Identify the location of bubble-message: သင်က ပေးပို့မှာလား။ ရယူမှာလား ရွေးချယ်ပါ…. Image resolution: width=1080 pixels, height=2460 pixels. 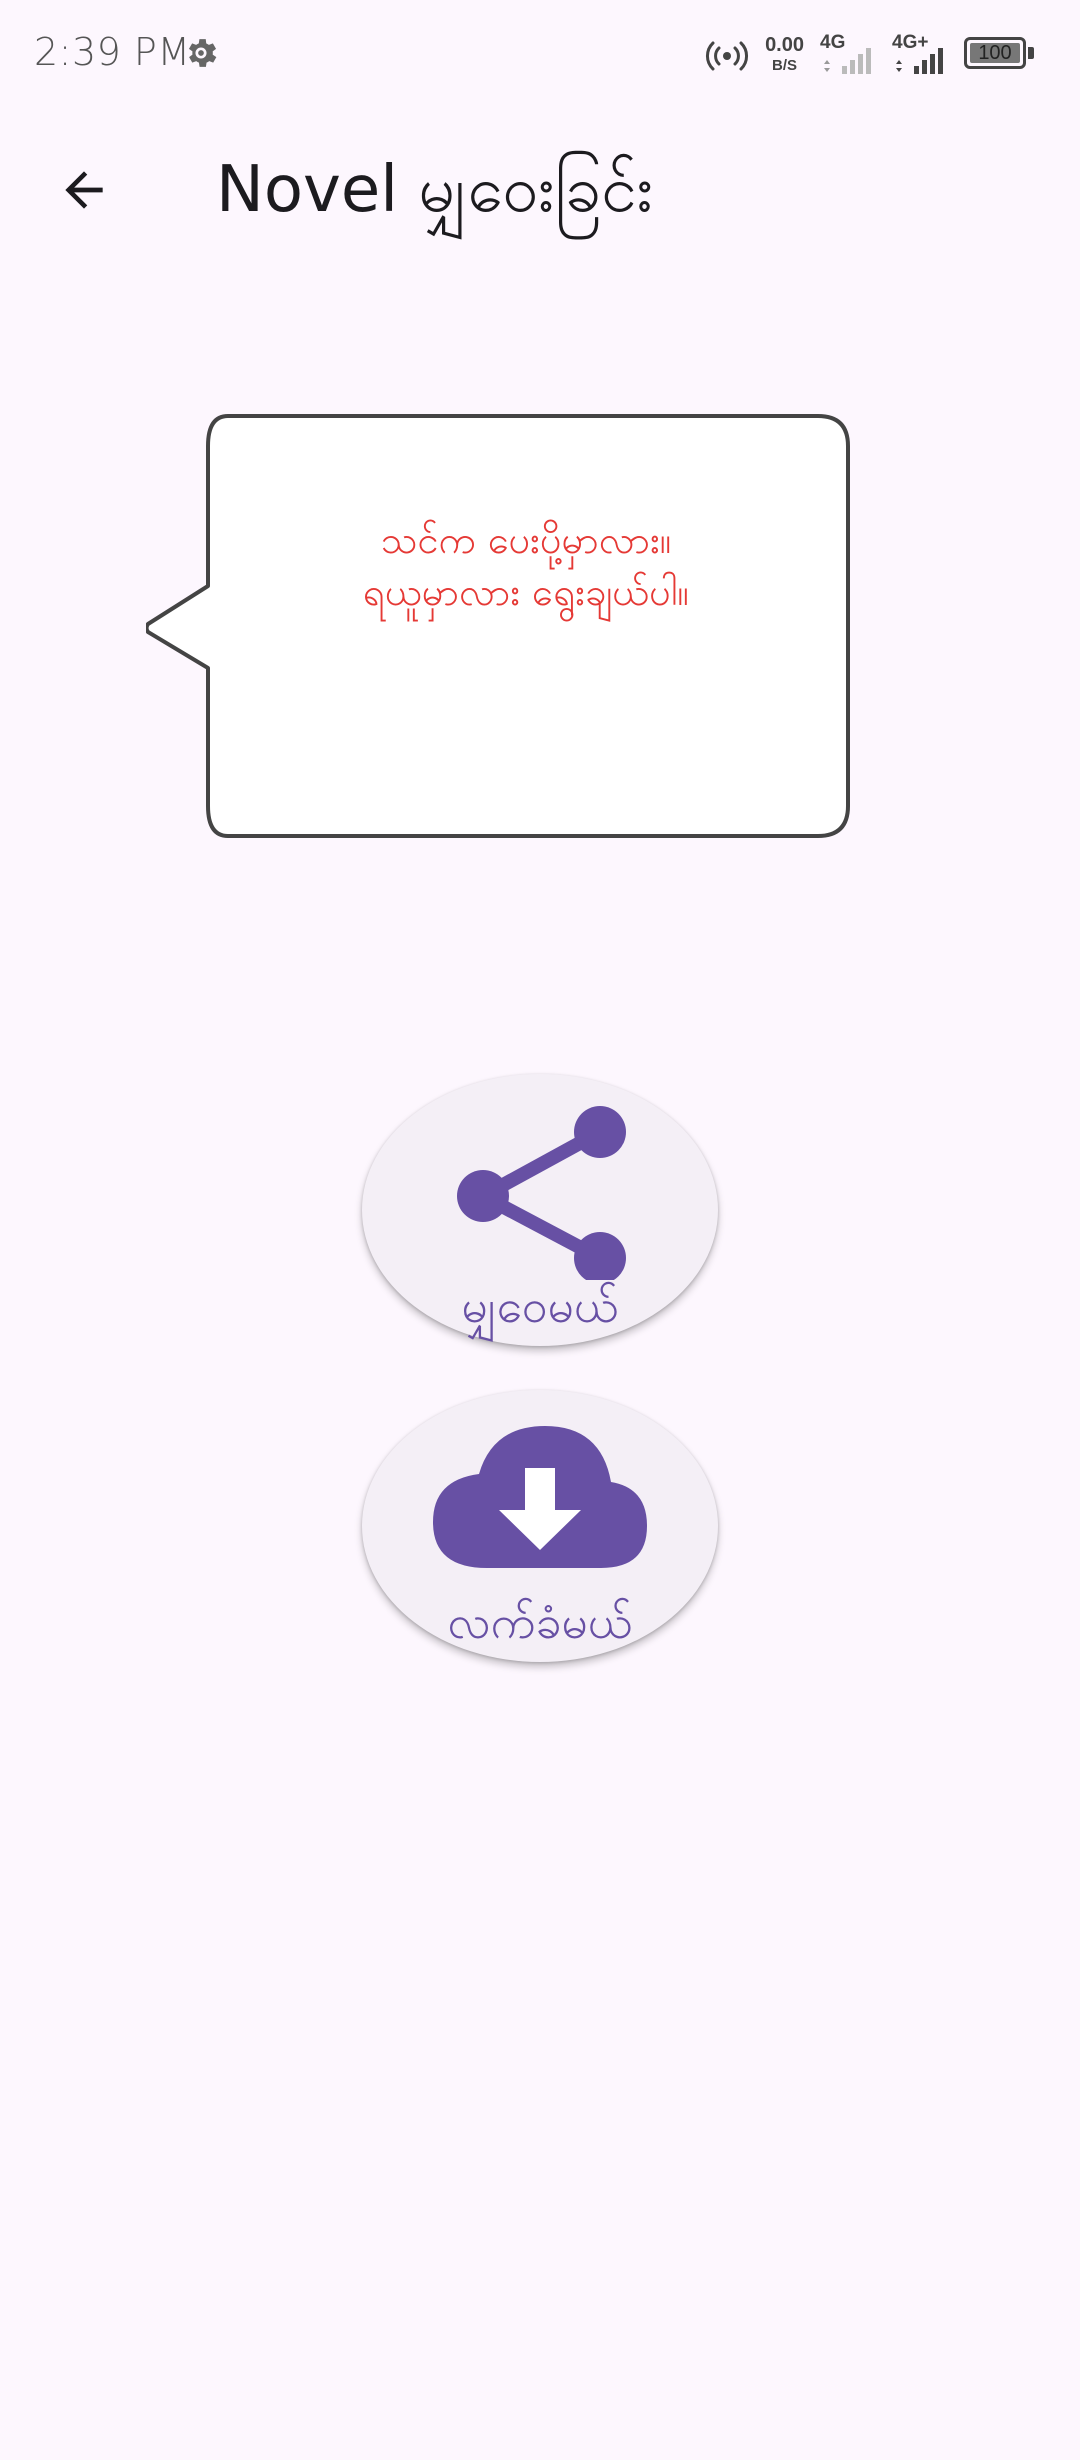
(526, 566).